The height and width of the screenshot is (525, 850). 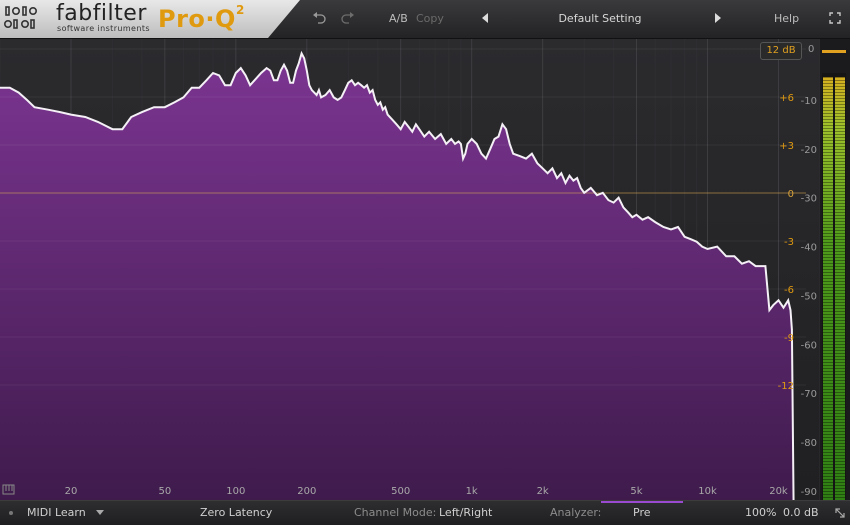 I want to click on resize-icon, so click(x=840, y=513).